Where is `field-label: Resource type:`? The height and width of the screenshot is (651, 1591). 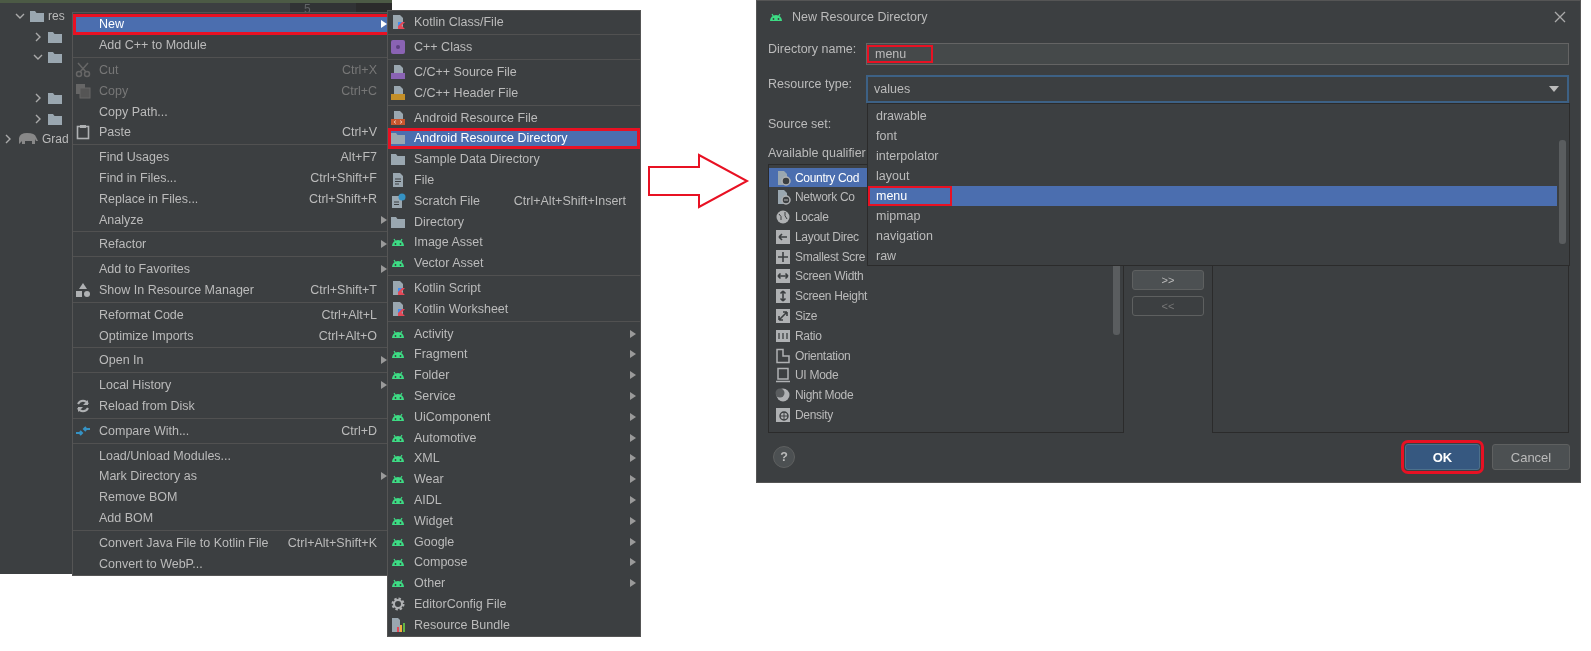
field-label: Resource type: is located at coordinates (811, 83).